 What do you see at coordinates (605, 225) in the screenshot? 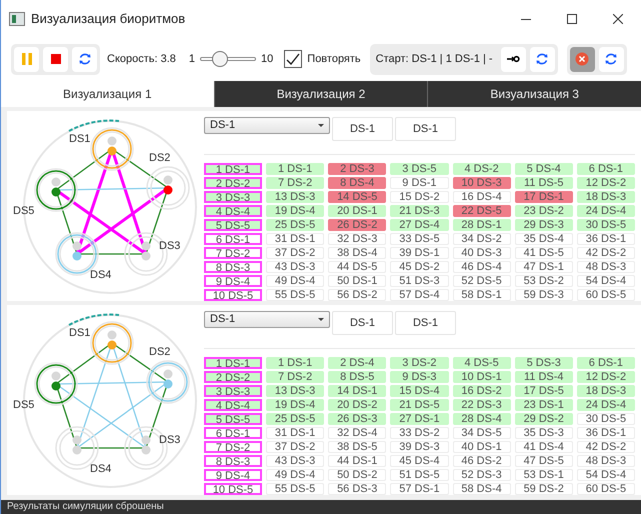
I see `grid-cell: 30 DS-5` at bounding box center [605, 225].